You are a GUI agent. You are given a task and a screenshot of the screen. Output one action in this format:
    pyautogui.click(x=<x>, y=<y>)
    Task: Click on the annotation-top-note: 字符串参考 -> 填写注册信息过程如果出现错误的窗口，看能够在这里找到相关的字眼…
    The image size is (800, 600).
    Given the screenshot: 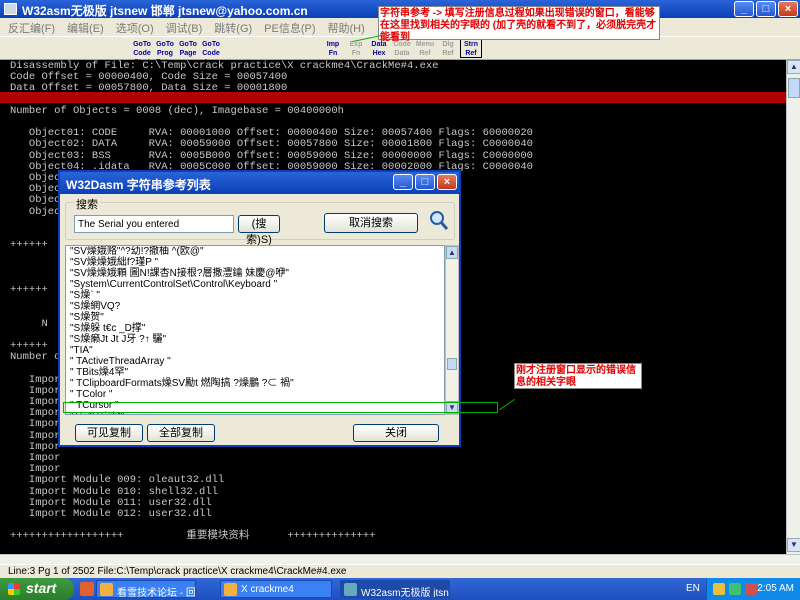 What is the action you would take?
    pyautogui.click(x=519, y=24)
    